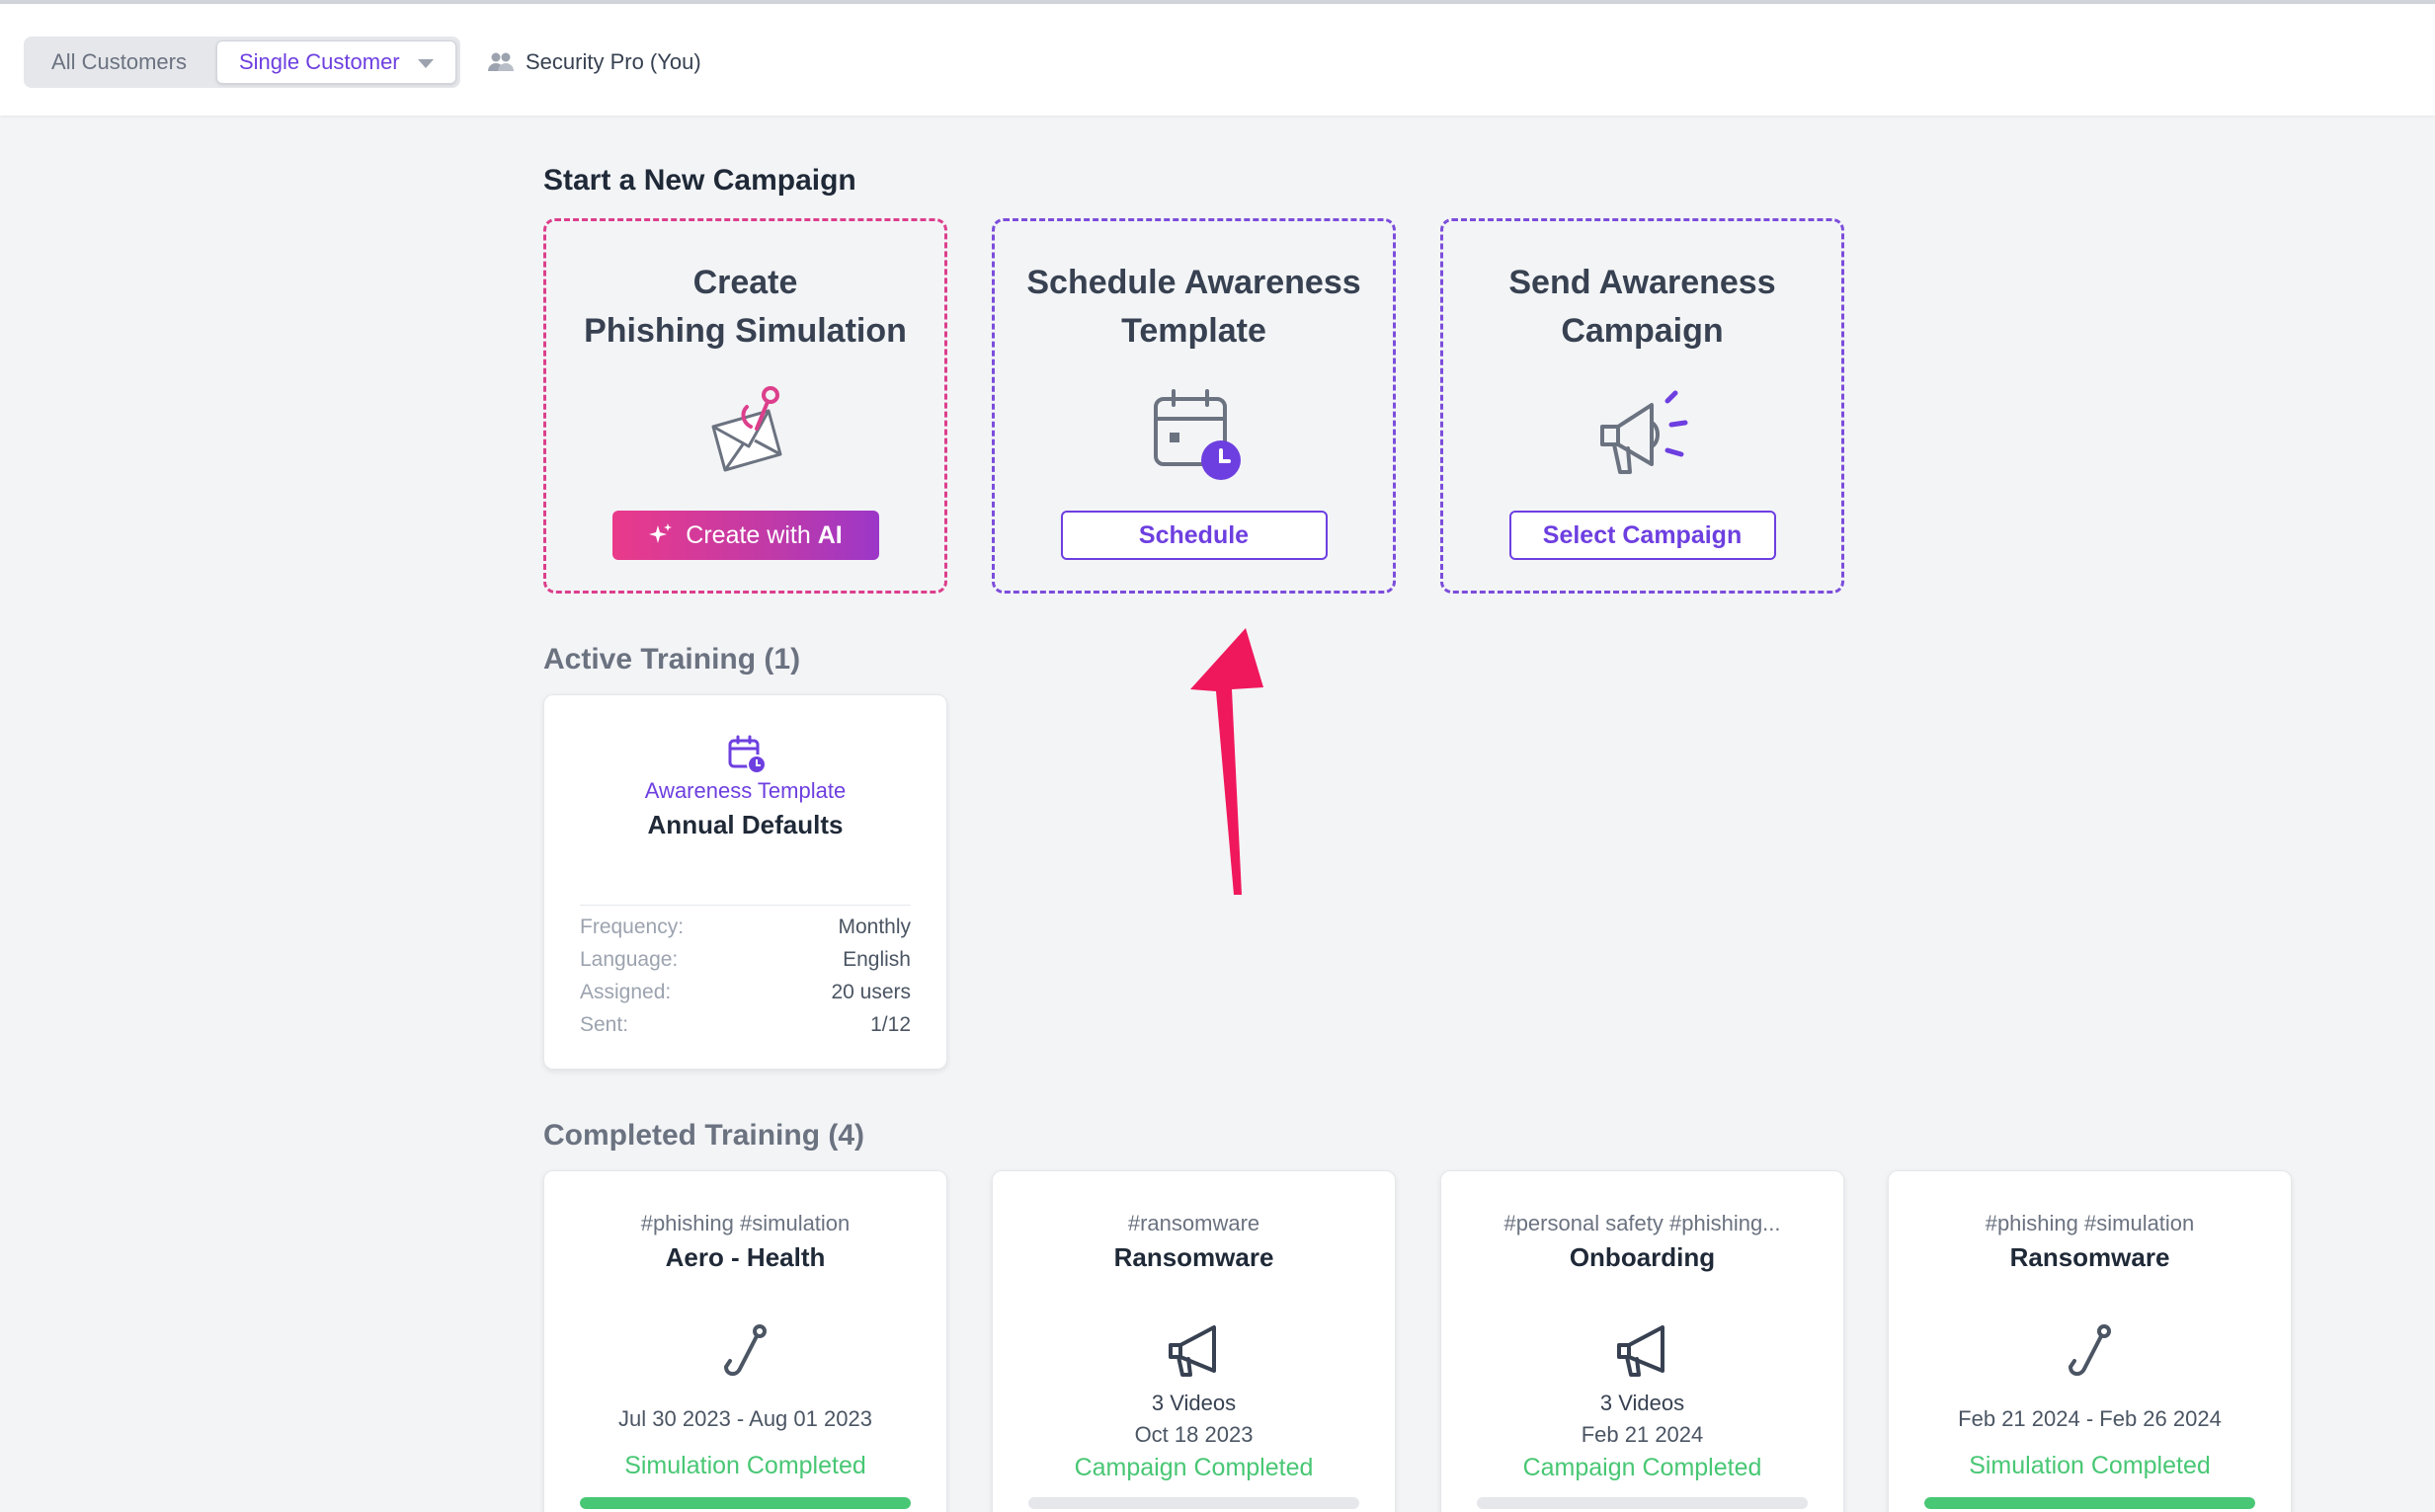 This screenshot has height=1512, width=2435. I want to click on training-name: Onboarding, so click(1642, 1257).